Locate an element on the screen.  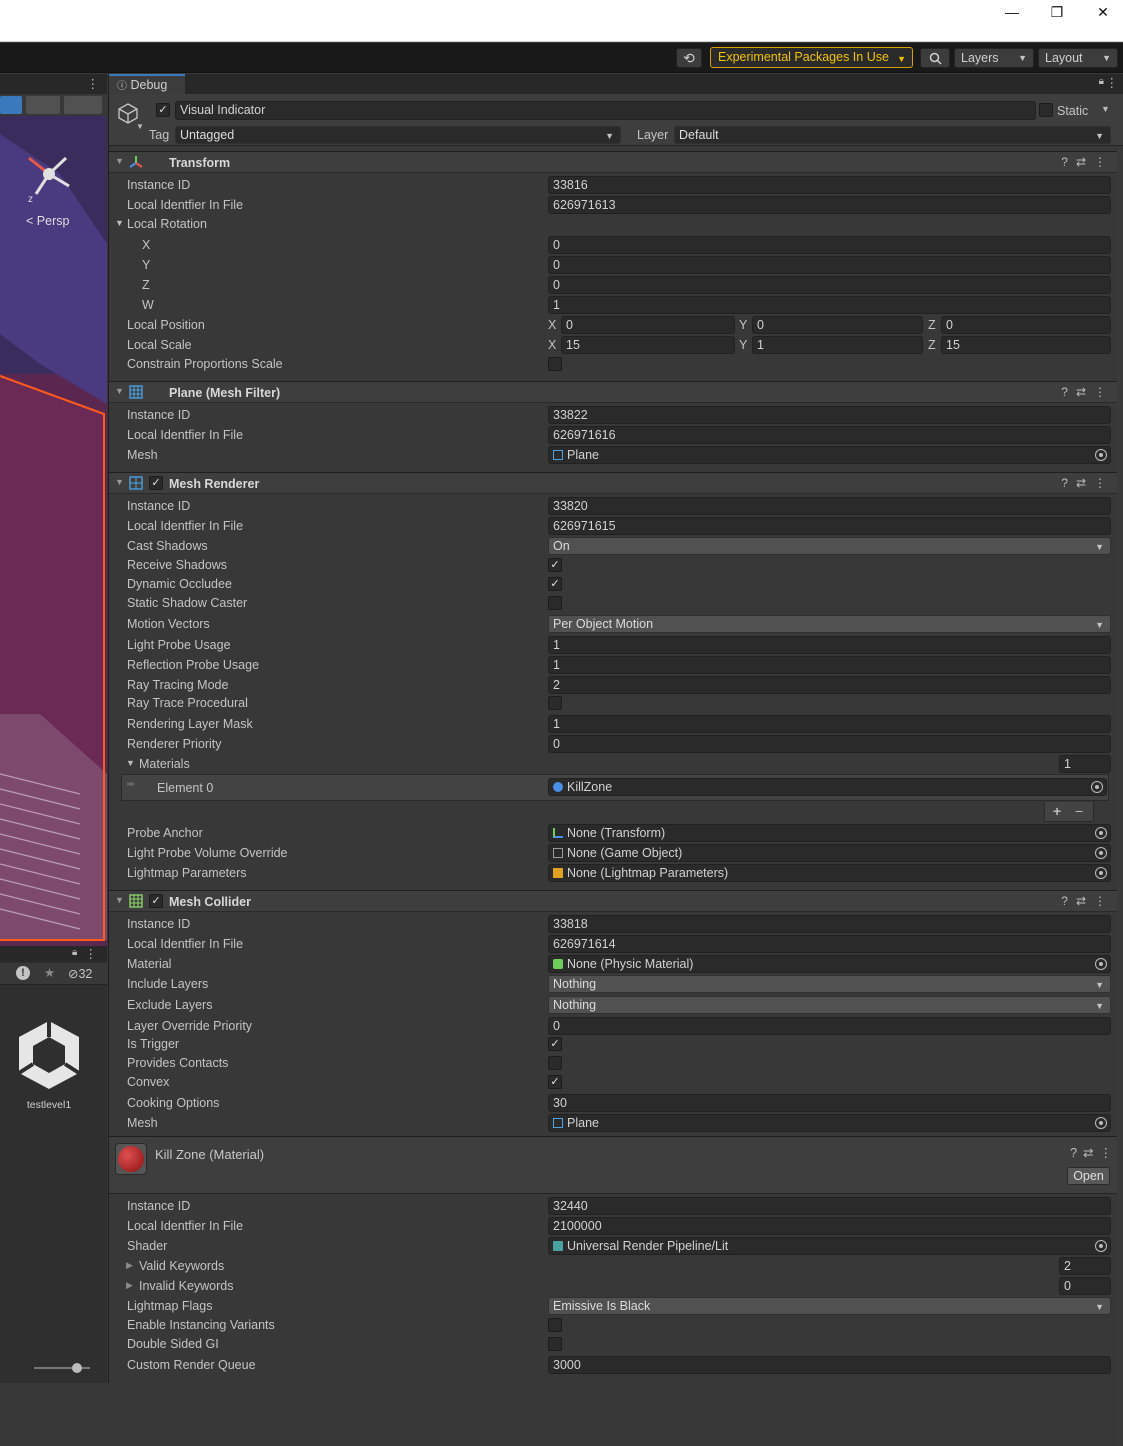
receive-shadows-checkbox: ✓ is located at coordinates (555, 565).